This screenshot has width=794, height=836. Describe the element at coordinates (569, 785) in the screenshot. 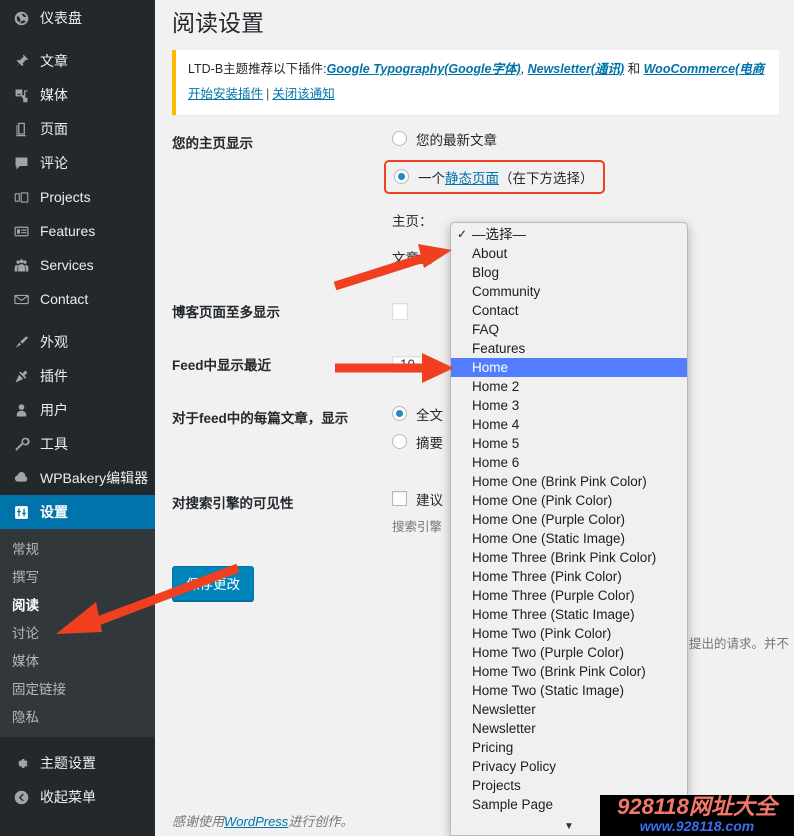

I see `select-option: Projects` at that location.